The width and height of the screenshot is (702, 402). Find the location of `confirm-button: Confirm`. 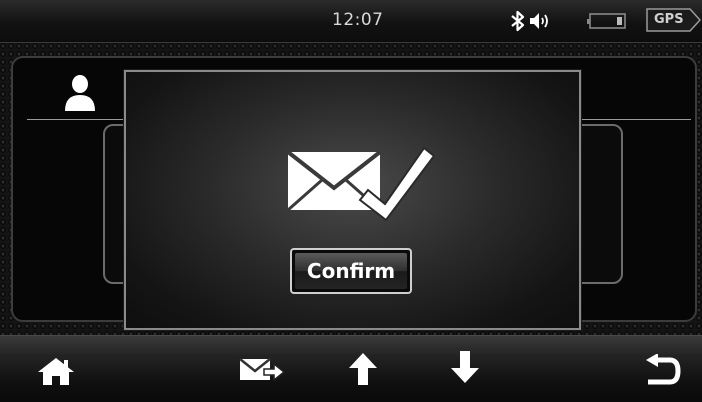

confirm-button: Confirm is located at coordinates (351, 271).